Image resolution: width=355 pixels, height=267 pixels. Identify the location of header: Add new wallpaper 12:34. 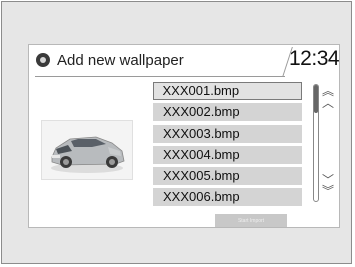
(184, 61).